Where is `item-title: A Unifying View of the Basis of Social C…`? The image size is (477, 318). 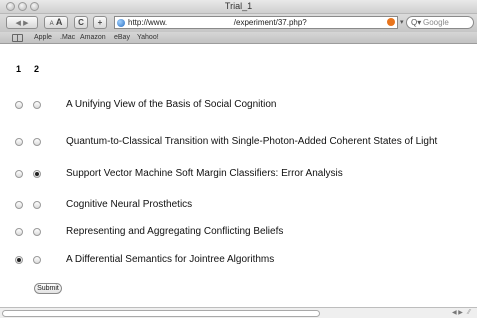 item-title: A Unifying View of the Basis of Social C… is located at coordinates (171, 104).